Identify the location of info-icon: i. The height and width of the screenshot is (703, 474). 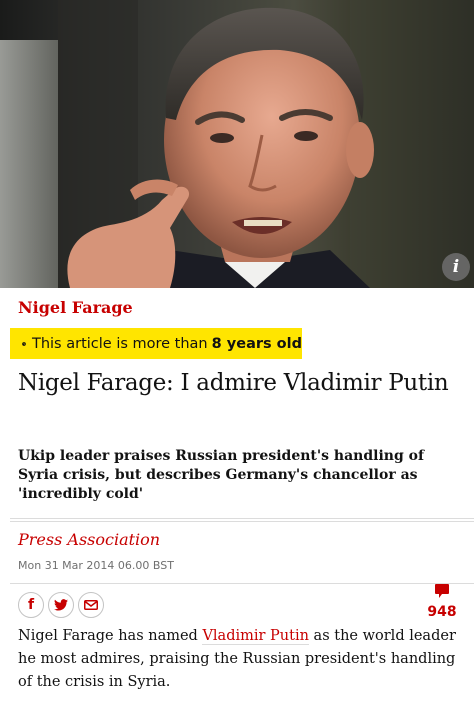
(456, 267).